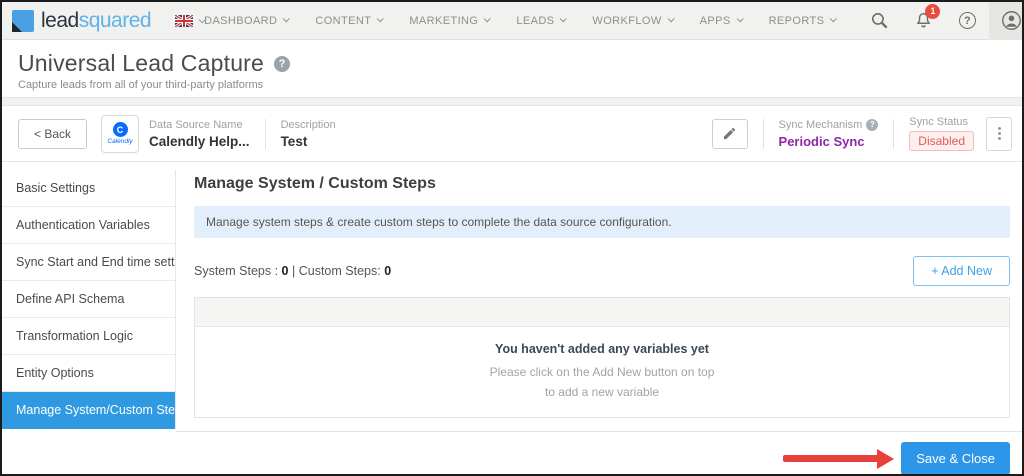 This screenshot has height=476, width=1024. I want to click on nav-icon-group: 1 ?, so click(939, 21).